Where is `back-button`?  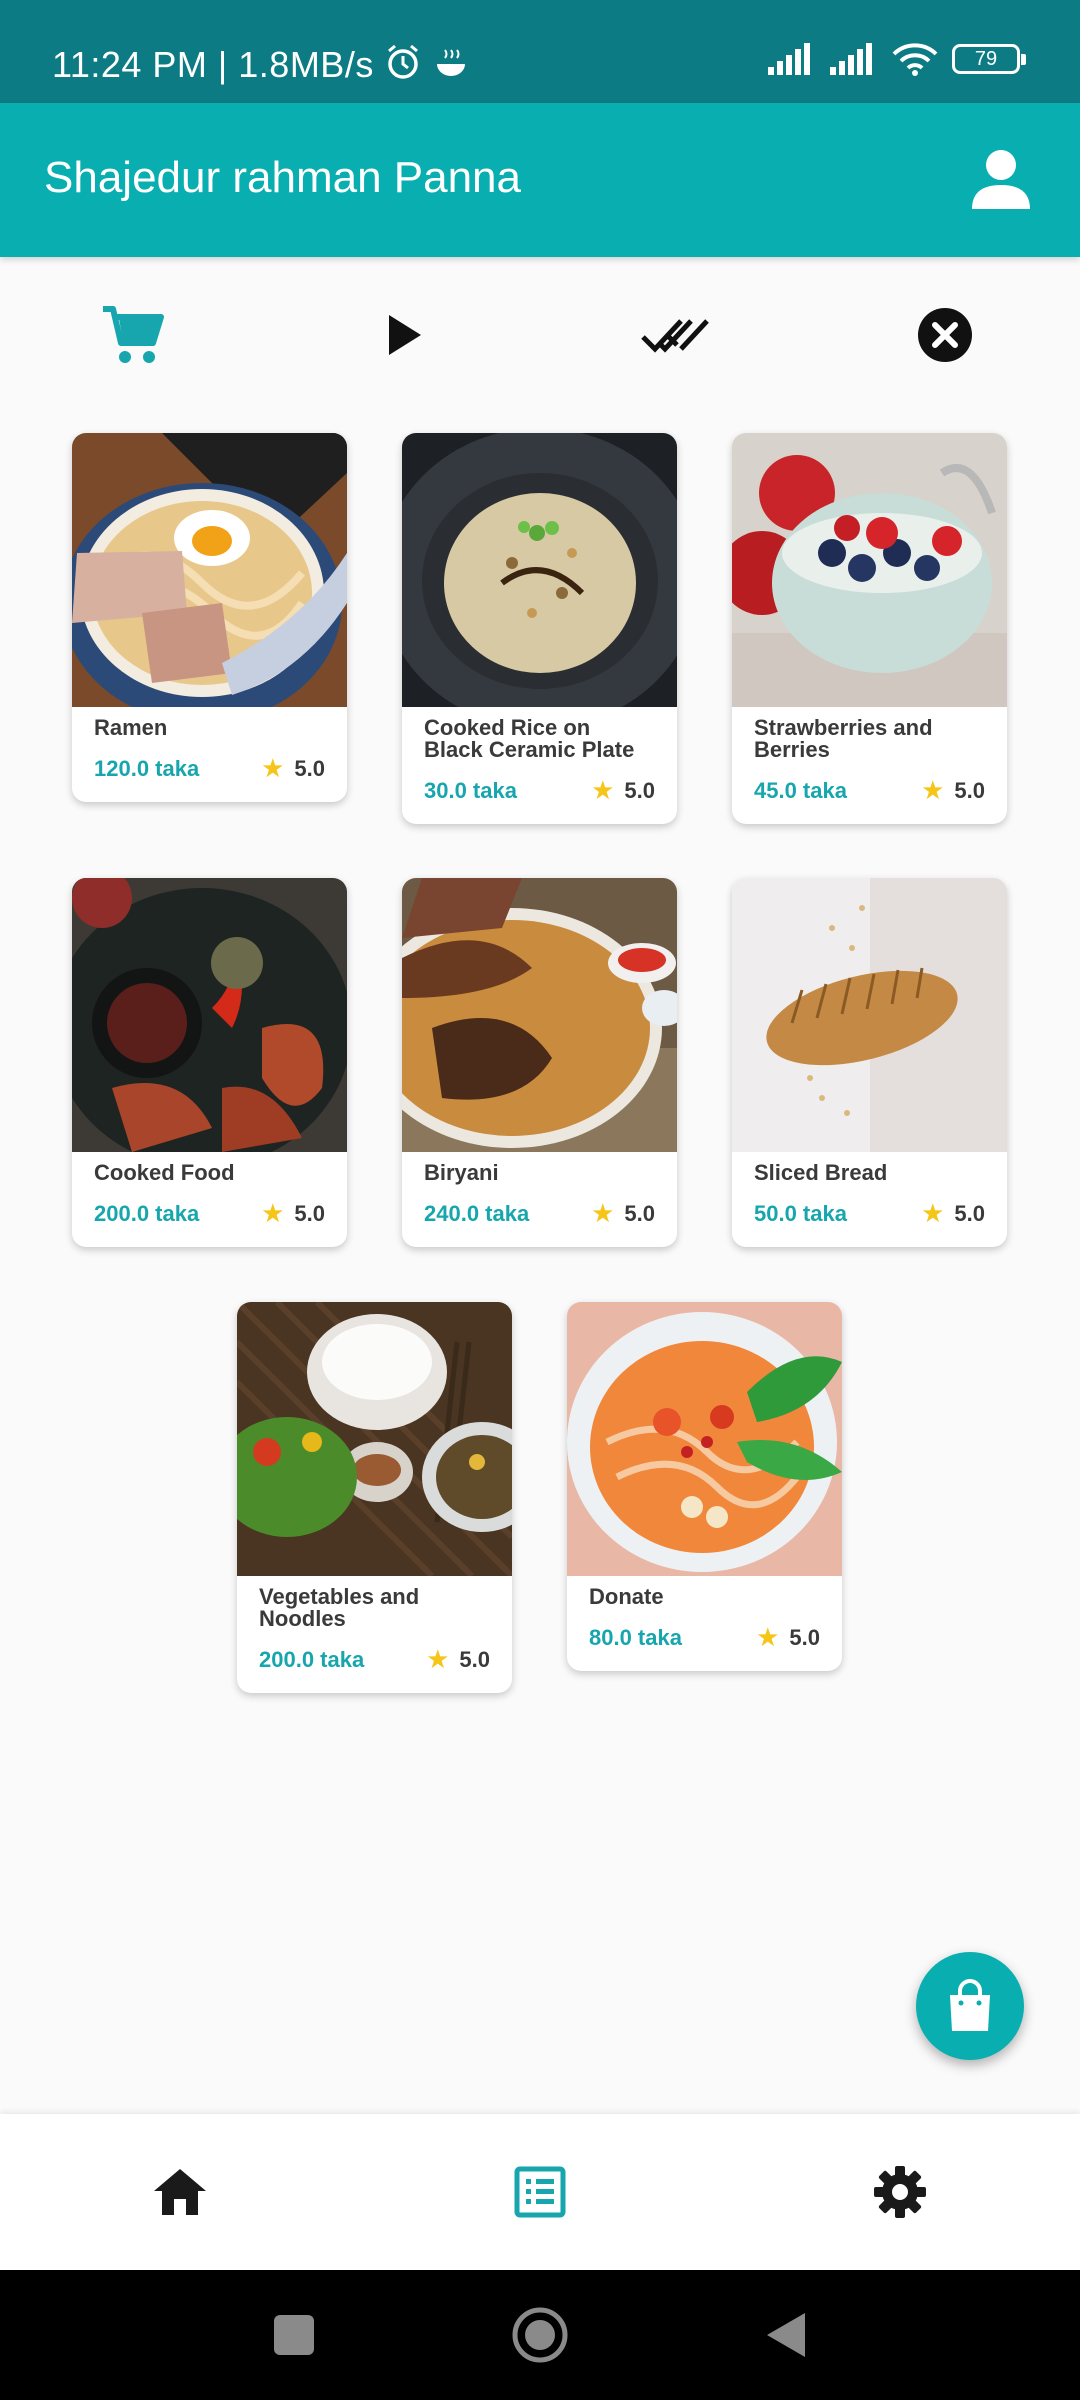 back-button is located at coordinates (785, 2335).